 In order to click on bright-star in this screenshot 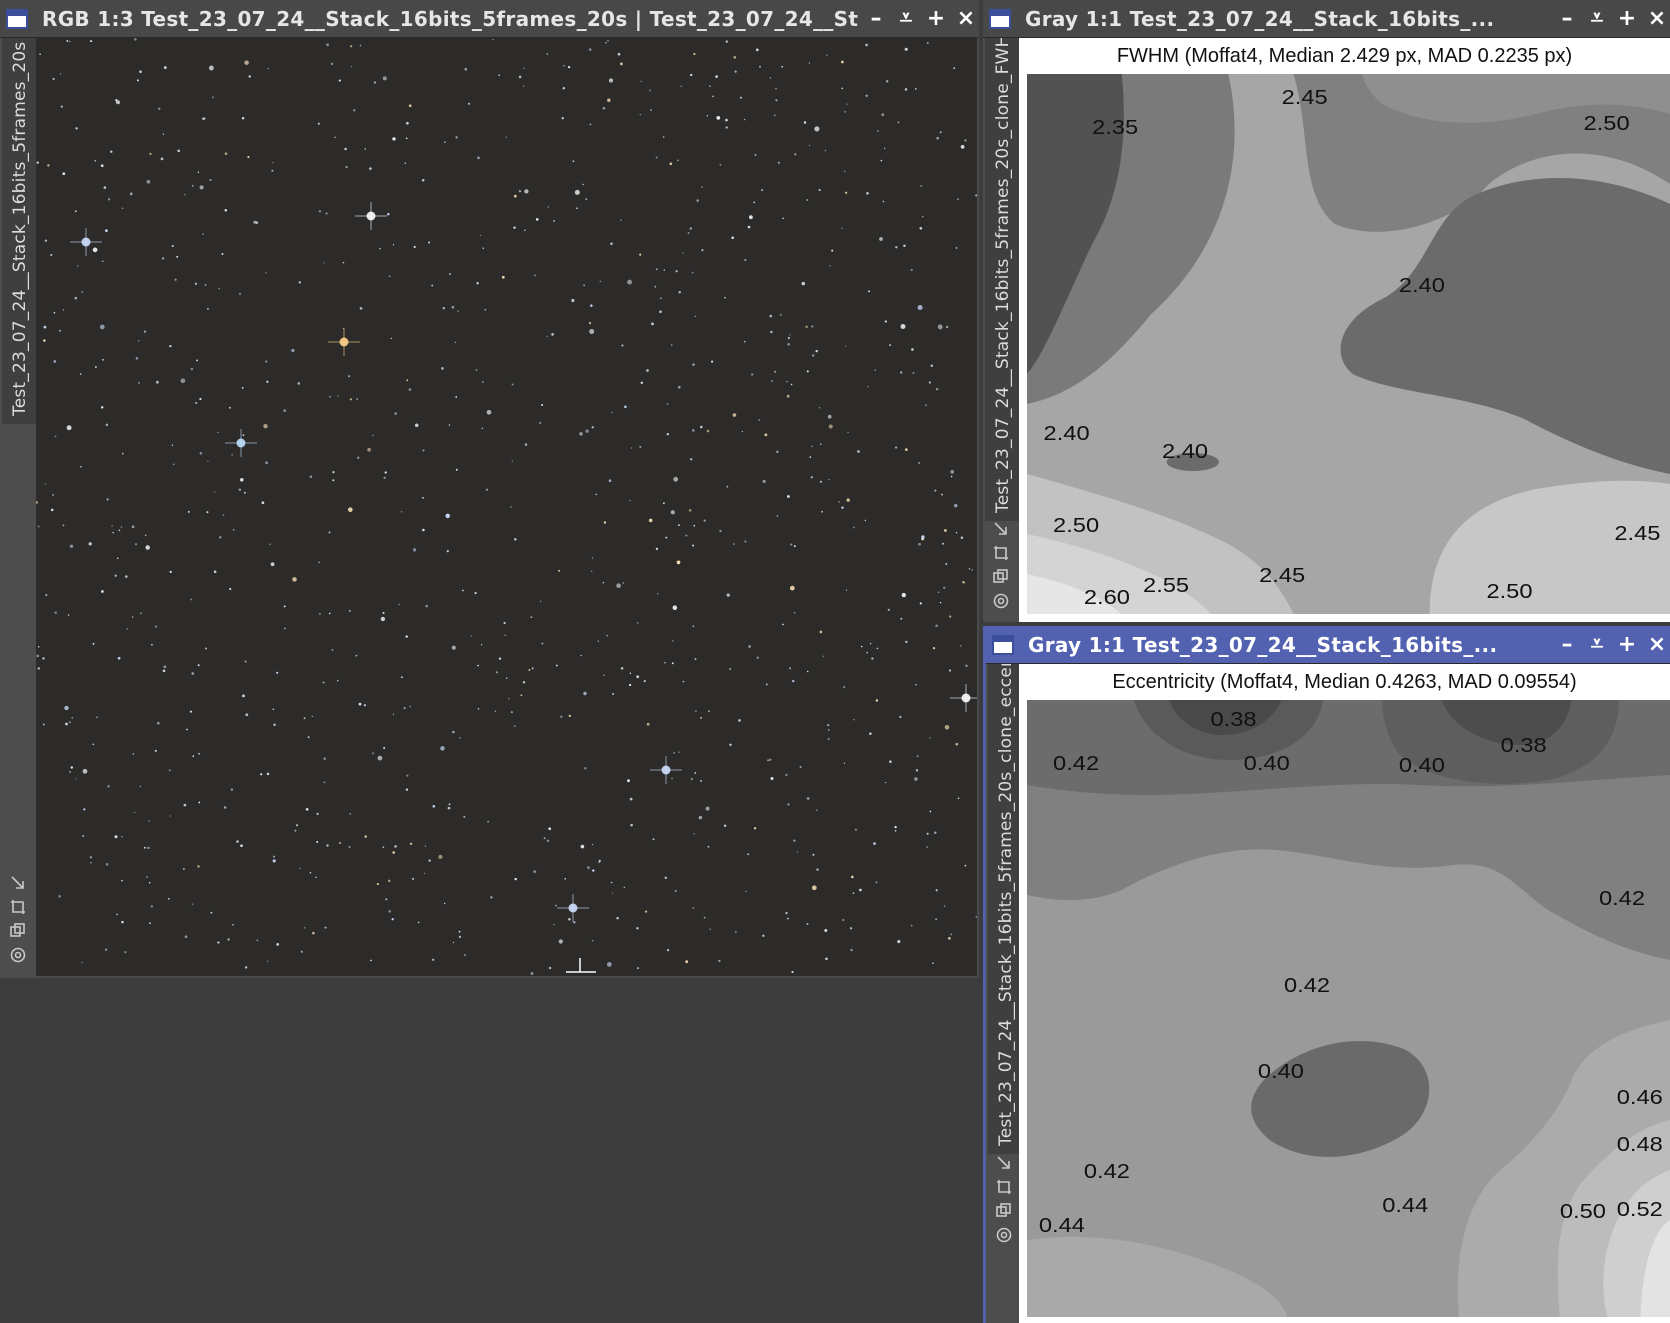, I will do `click(344, 342)`.